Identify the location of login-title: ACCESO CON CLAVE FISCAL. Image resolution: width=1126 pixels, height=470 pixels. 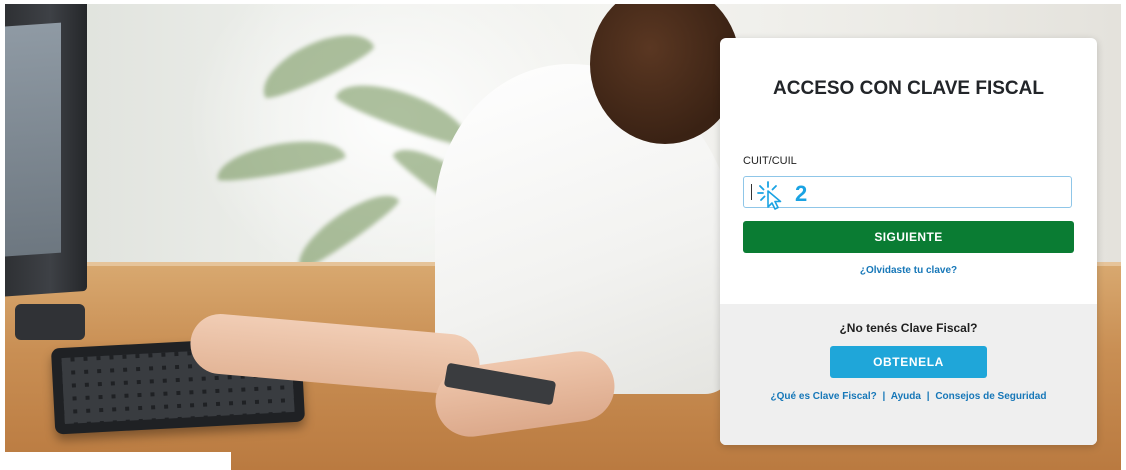
(908, 88).